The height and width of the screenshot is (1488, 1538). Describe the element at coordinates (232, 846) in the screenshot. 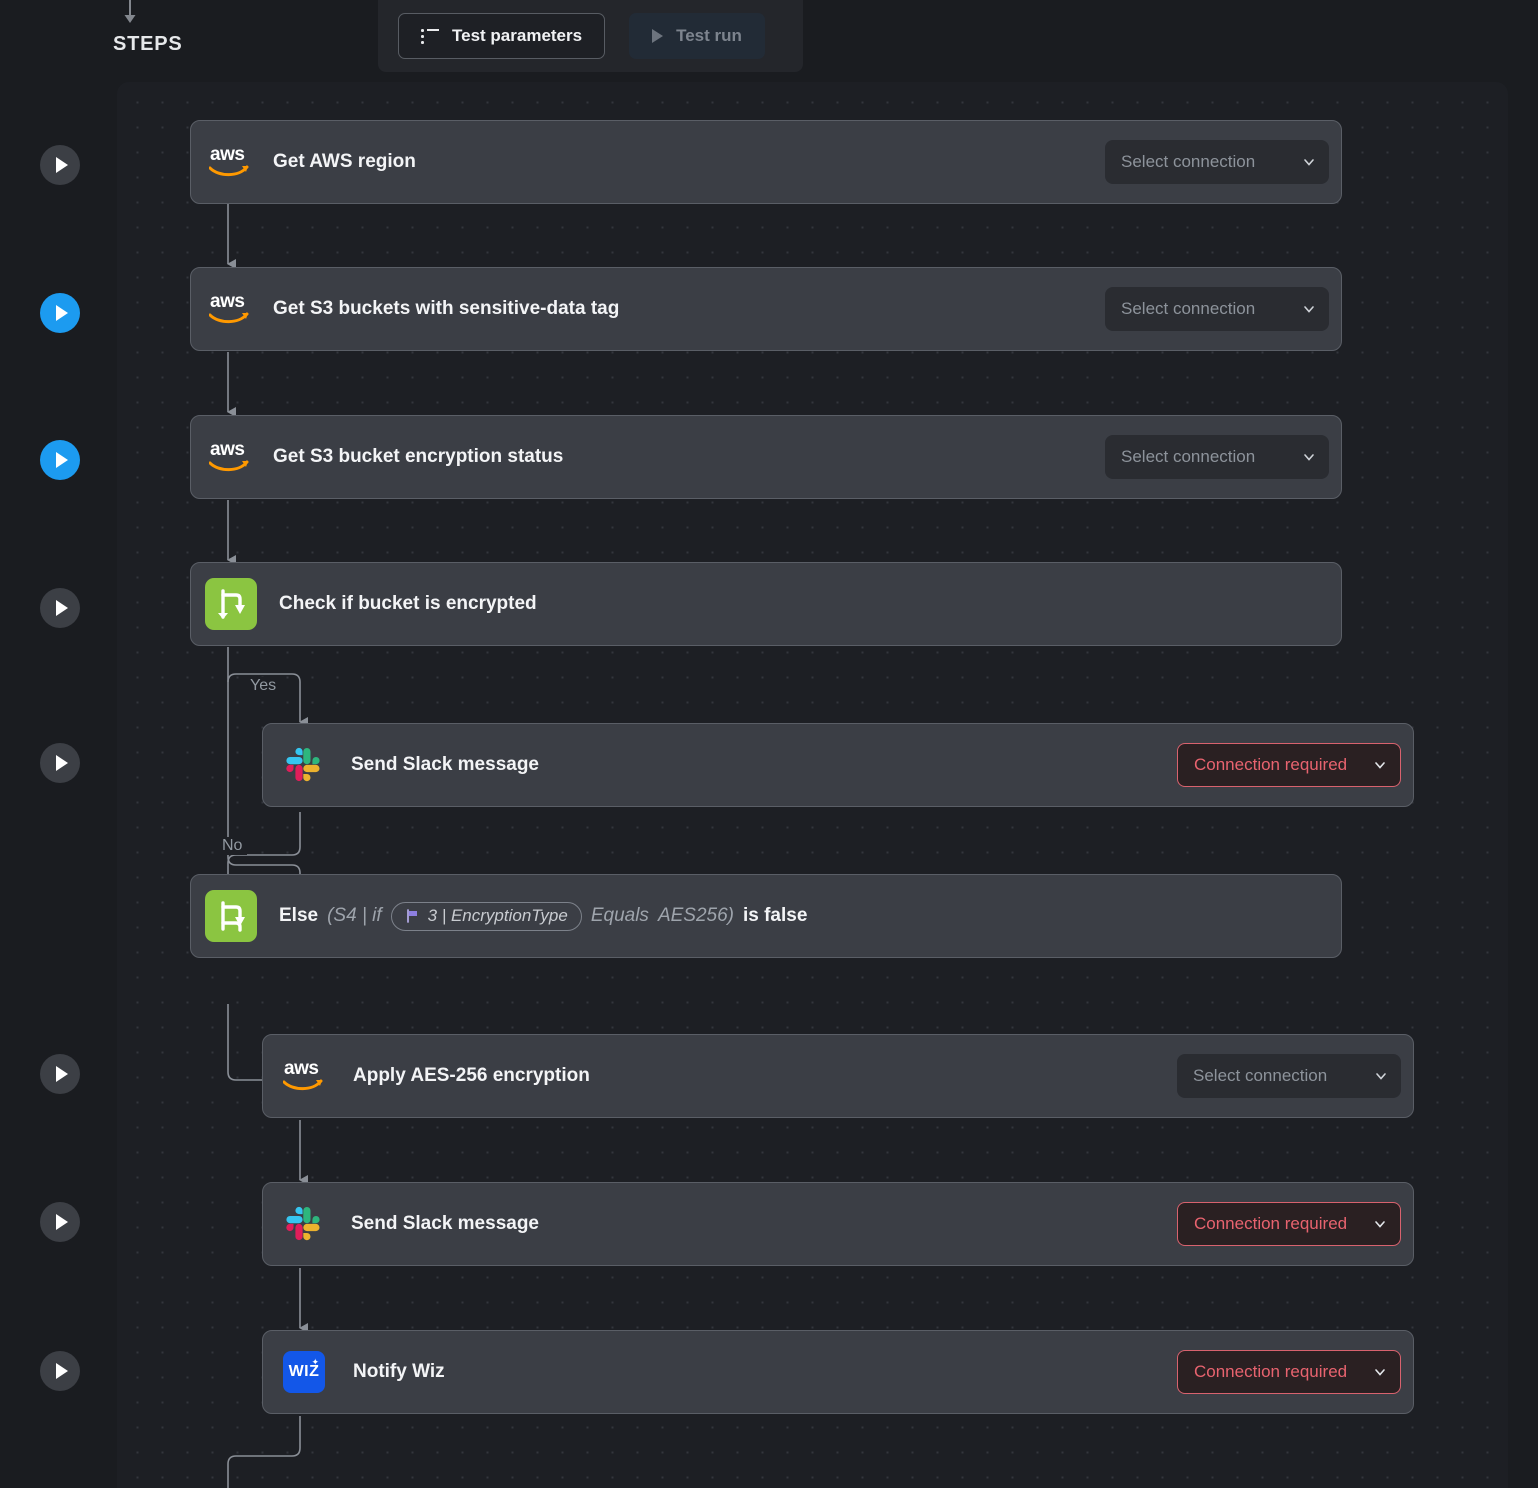

I see `branch-label-no: No` at that location.